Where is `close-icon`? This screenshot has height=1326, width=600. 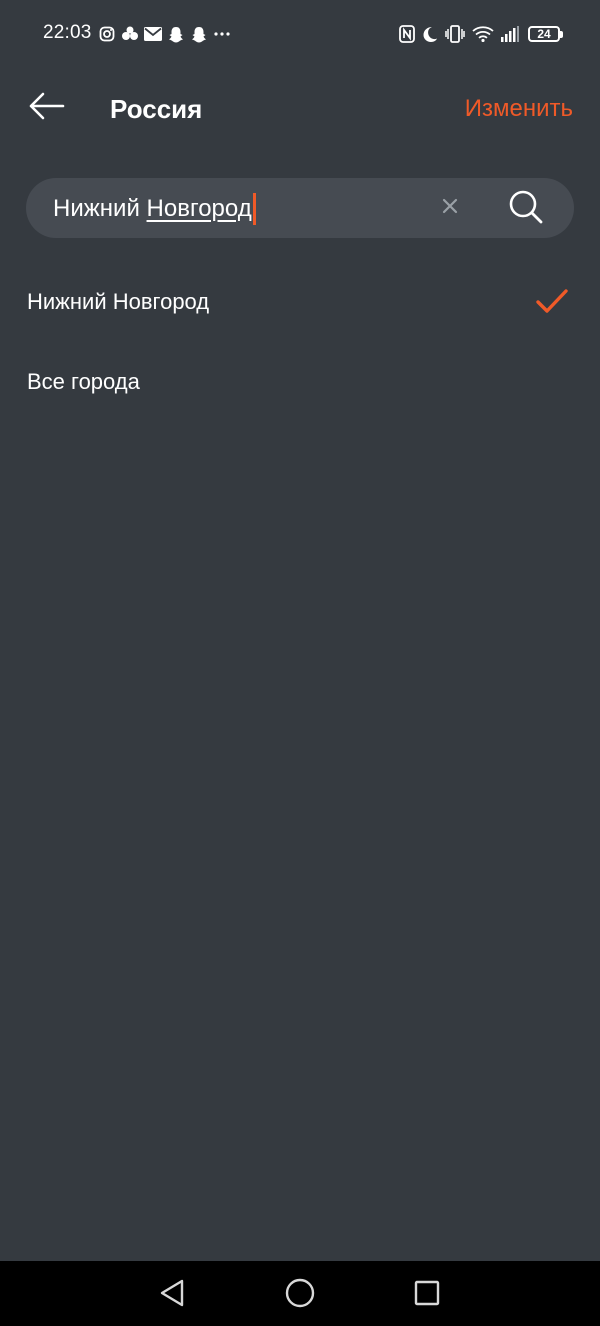
close-icon is located at coordinates (450, 208).